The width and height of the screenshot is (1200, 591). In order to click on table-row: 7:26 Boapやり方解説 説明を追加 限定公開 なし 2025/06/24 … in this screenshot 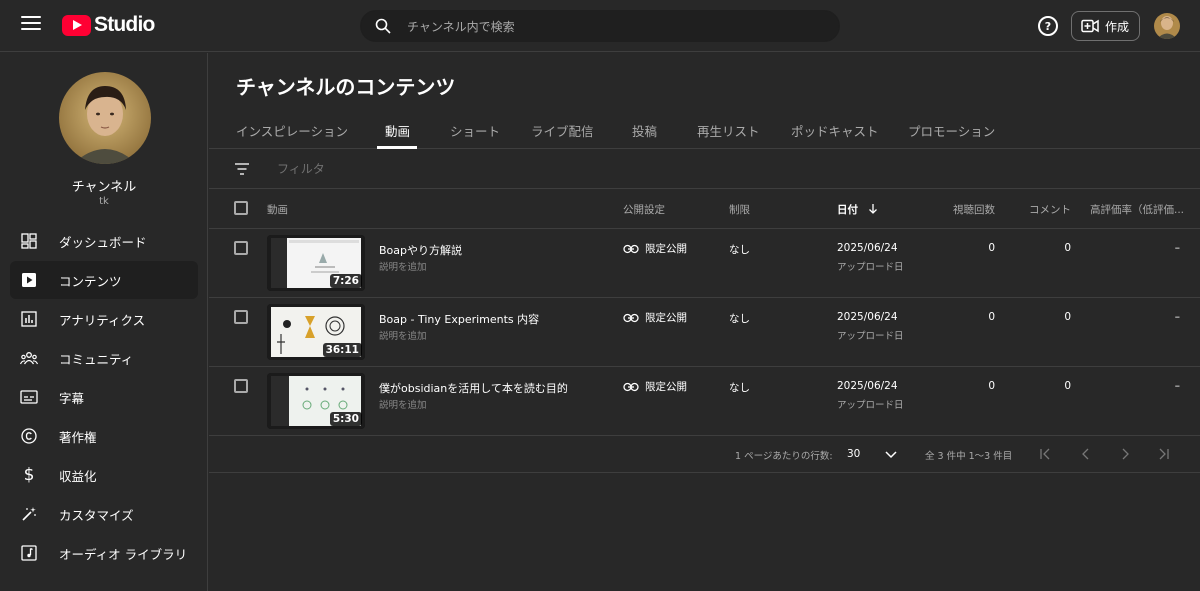, I will do `click(704, 263)`.